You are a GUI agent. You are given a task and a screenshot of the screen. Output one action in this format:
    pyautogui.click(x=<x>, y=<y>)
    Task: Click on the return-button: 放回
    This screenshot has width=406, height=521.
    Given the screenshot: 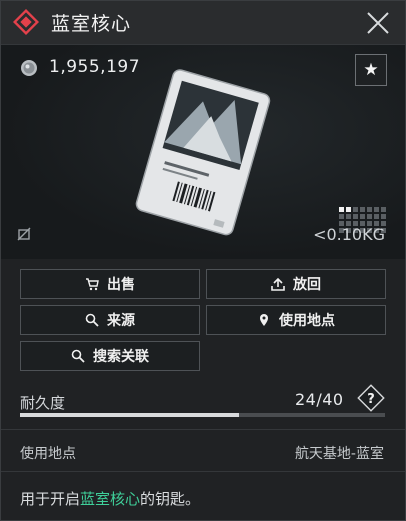 What is the action you would take?
    pyautogui.click(x=296, y=284)
    